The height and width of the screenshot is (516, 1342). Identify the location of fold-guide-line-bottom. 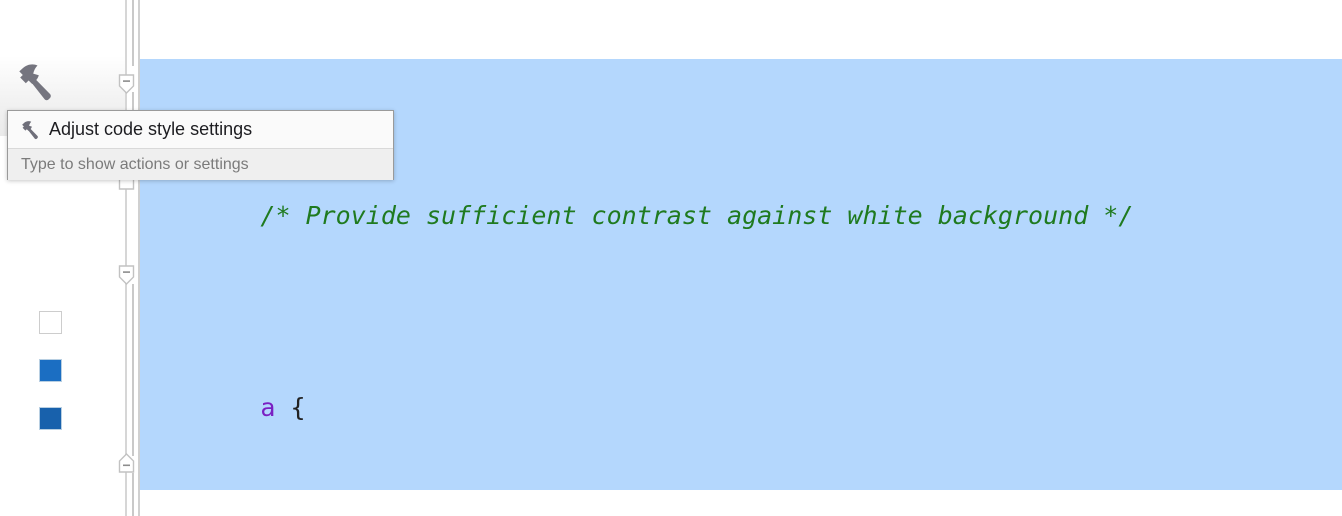
(133, 494).